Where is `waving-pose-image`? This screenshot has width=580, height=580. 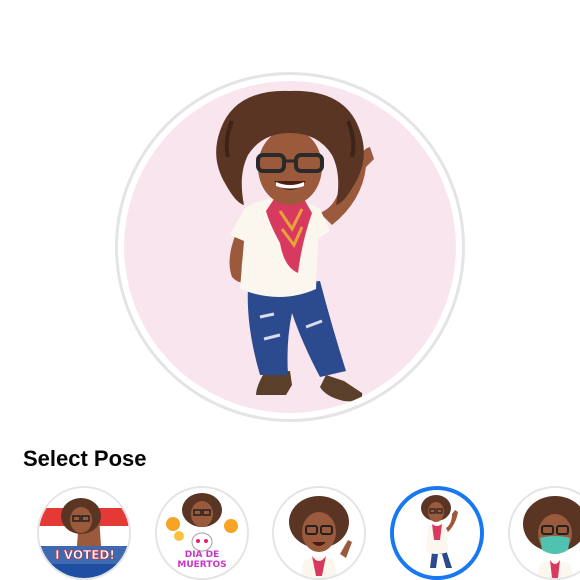 waving-pose-image is located at coordinates (319, 533).